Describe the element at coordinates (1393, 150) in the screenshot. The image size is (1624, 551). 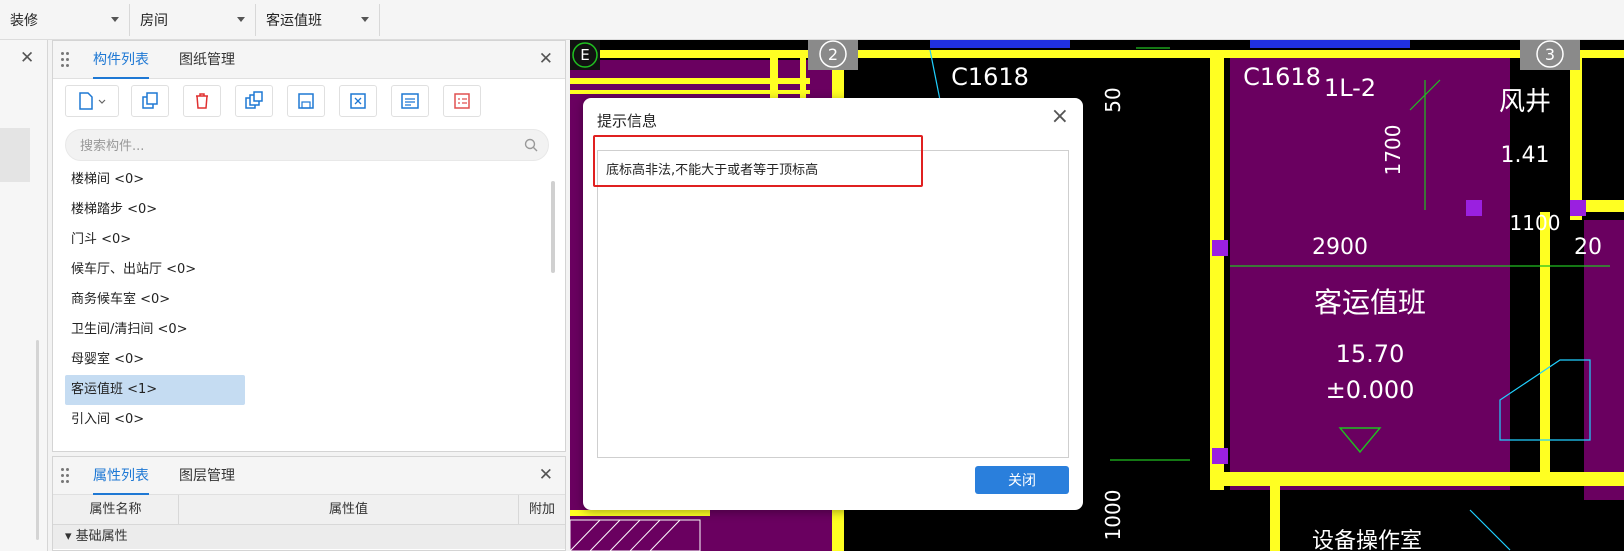
I see `dimension-label: 1700` at that location.